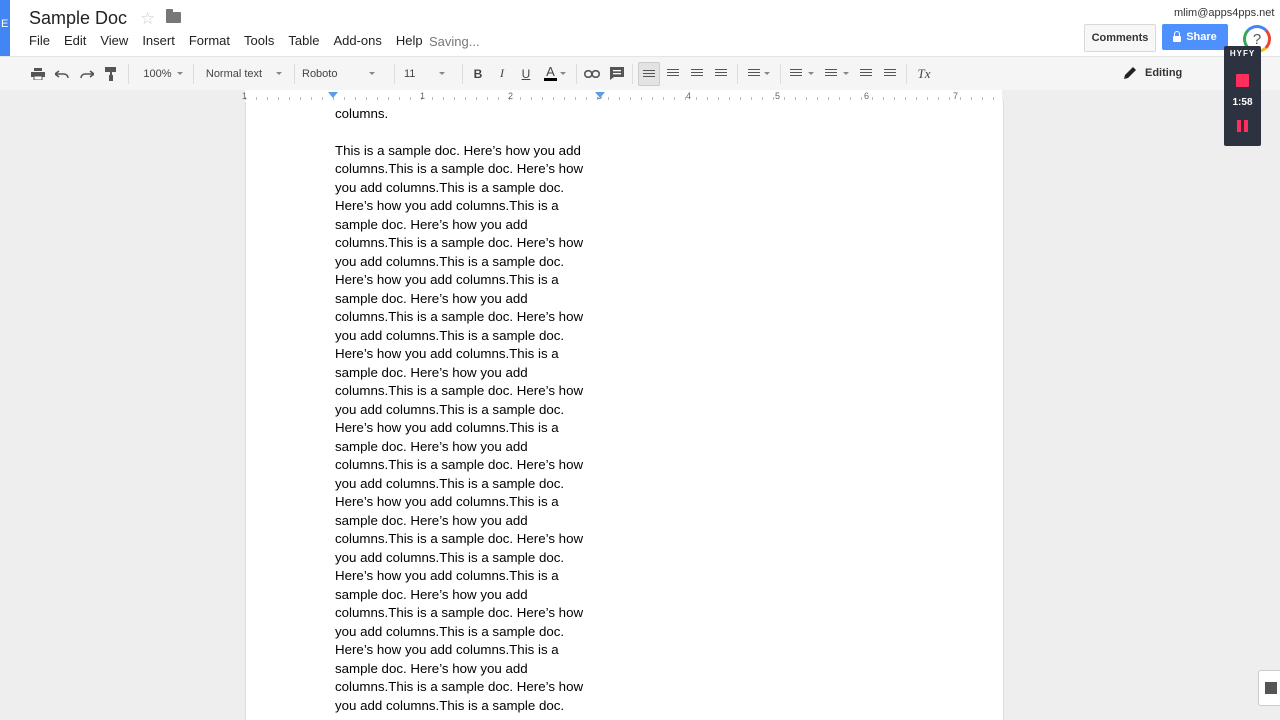 This screenshot has width=1280, height=720. Describe the element at coordinates (1177, 36) in the screenshot. I see `lock-icon` at that location.